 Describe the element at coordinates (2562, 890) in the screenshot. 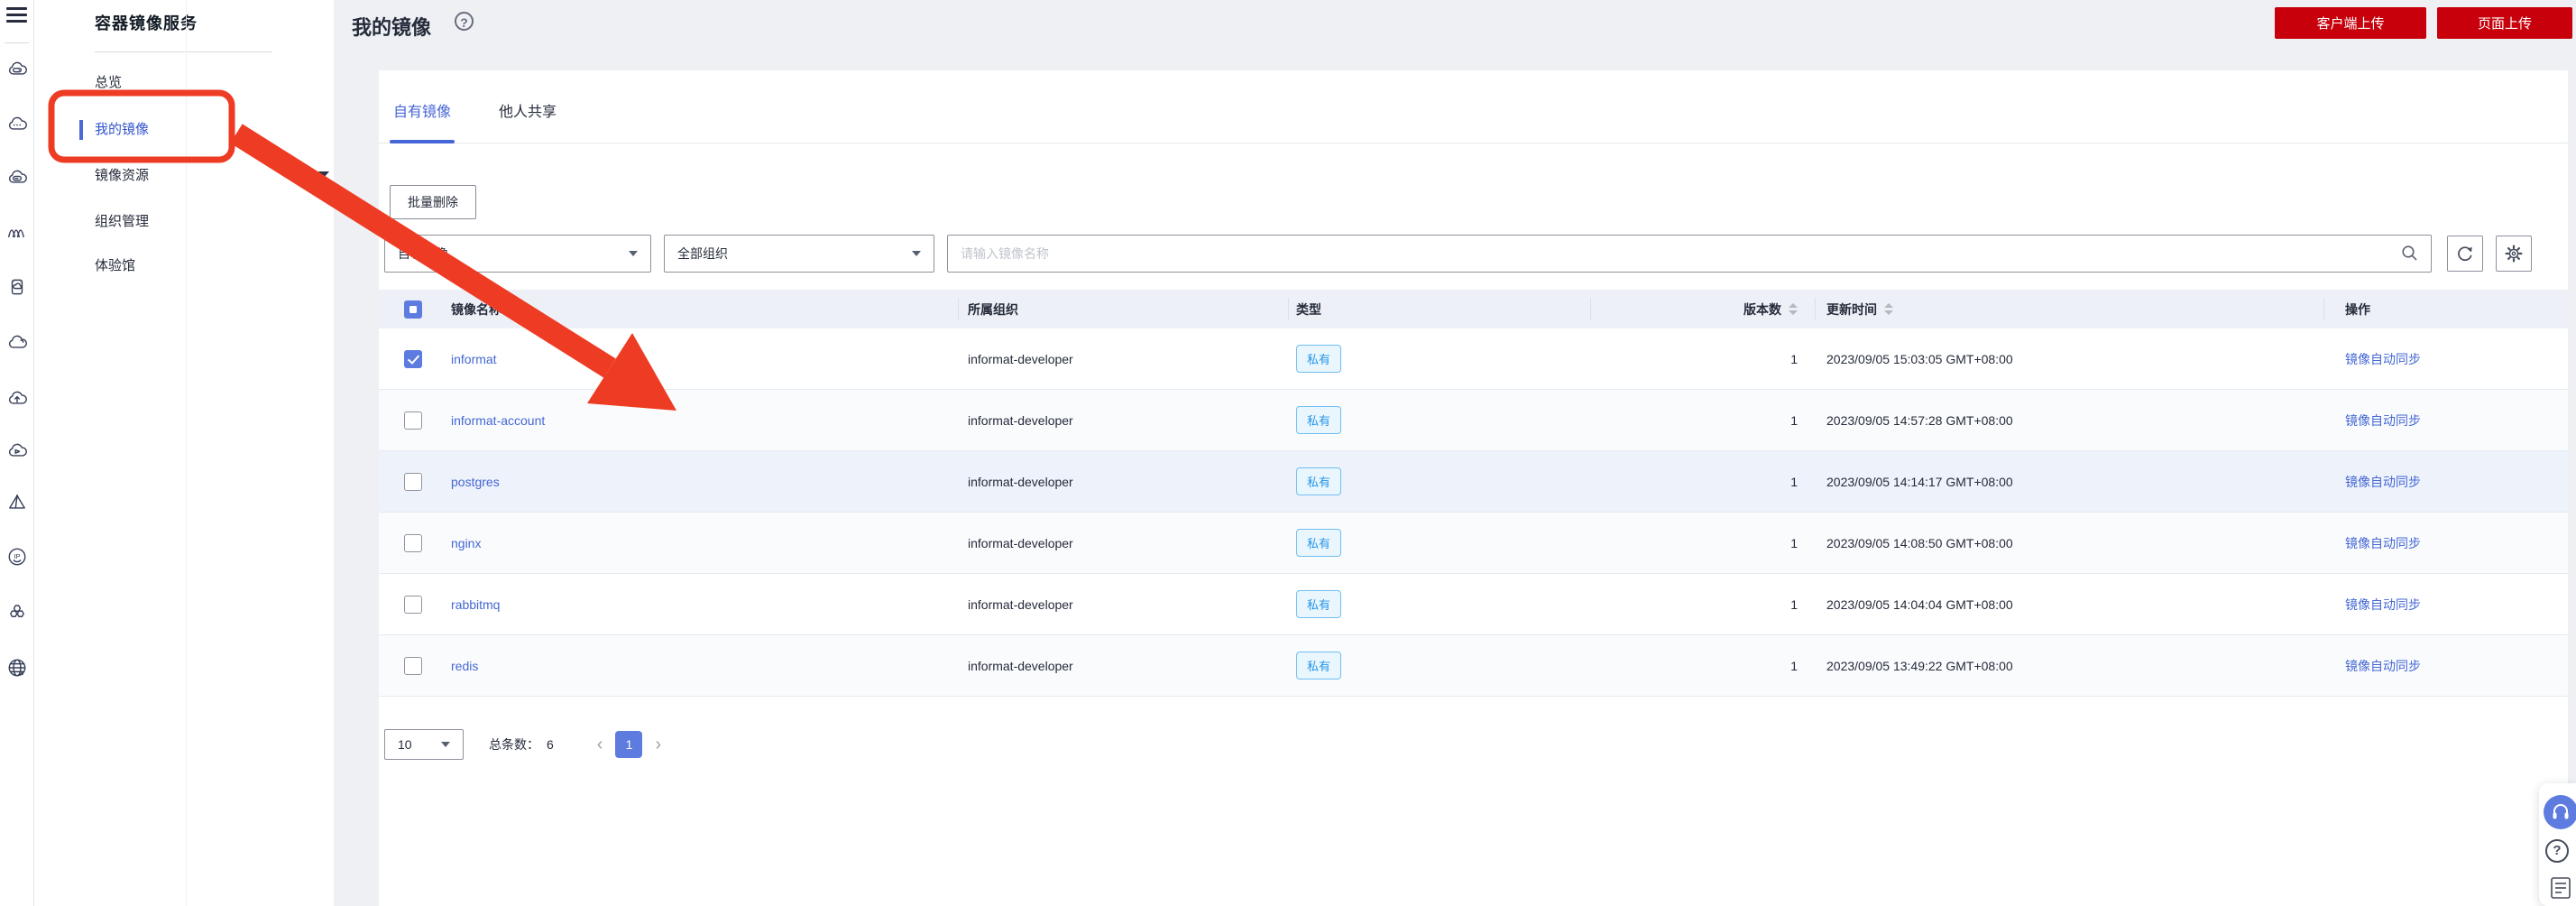

I see `document-icon` at that location.